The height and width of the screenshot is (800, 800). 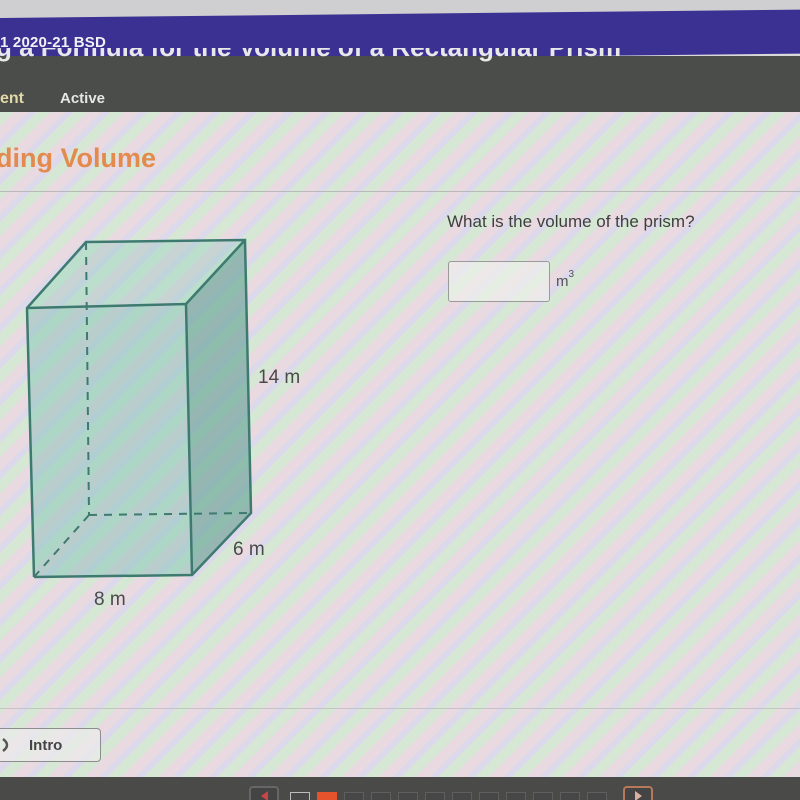 What do you see at coordinates (571, 274) in the screenshot?
I see `unit-exponent: 3` at bounding box center [571, 274].